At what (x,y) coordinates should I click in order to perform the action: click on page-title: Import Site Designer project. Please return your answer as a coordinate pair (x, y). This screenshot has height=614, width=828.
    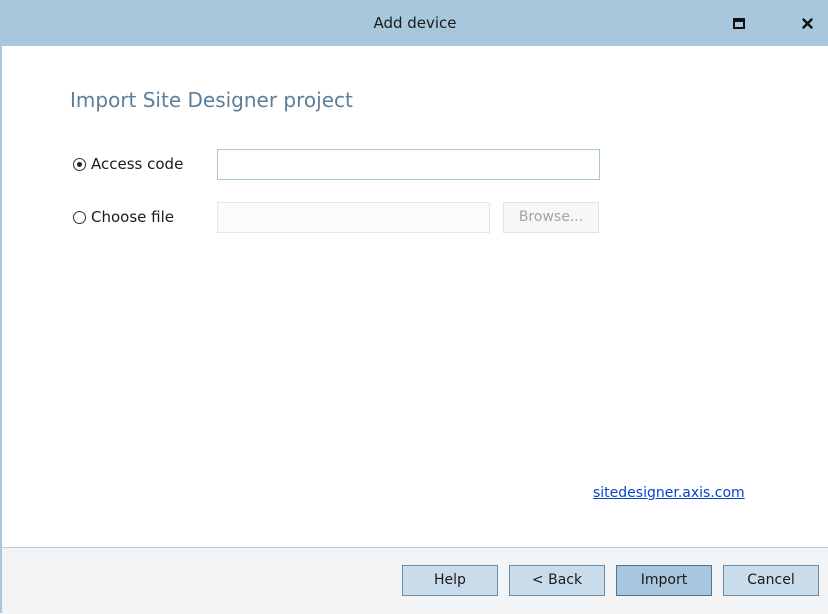
    Looking at the image, I should click on (211, 100).